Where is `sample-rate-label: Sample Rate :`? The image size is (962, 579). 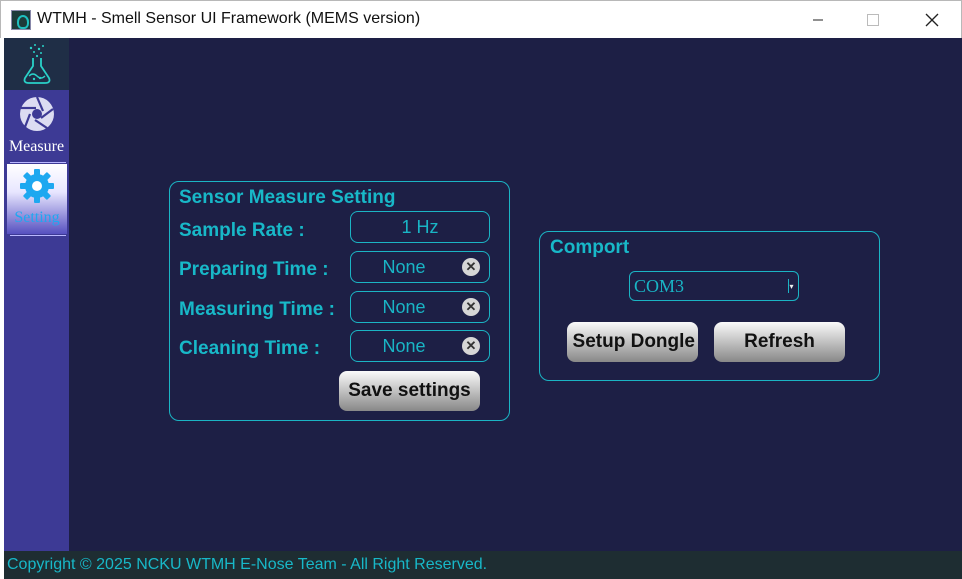
sample-rate-label: Sample Rate : is located at coordinates (242, 230).